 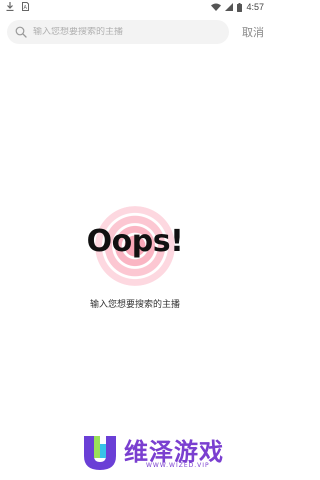 What do you see at coordinates (21, 32) in the screenshot?
I see `search-icon` at bounding box center [21, 32].